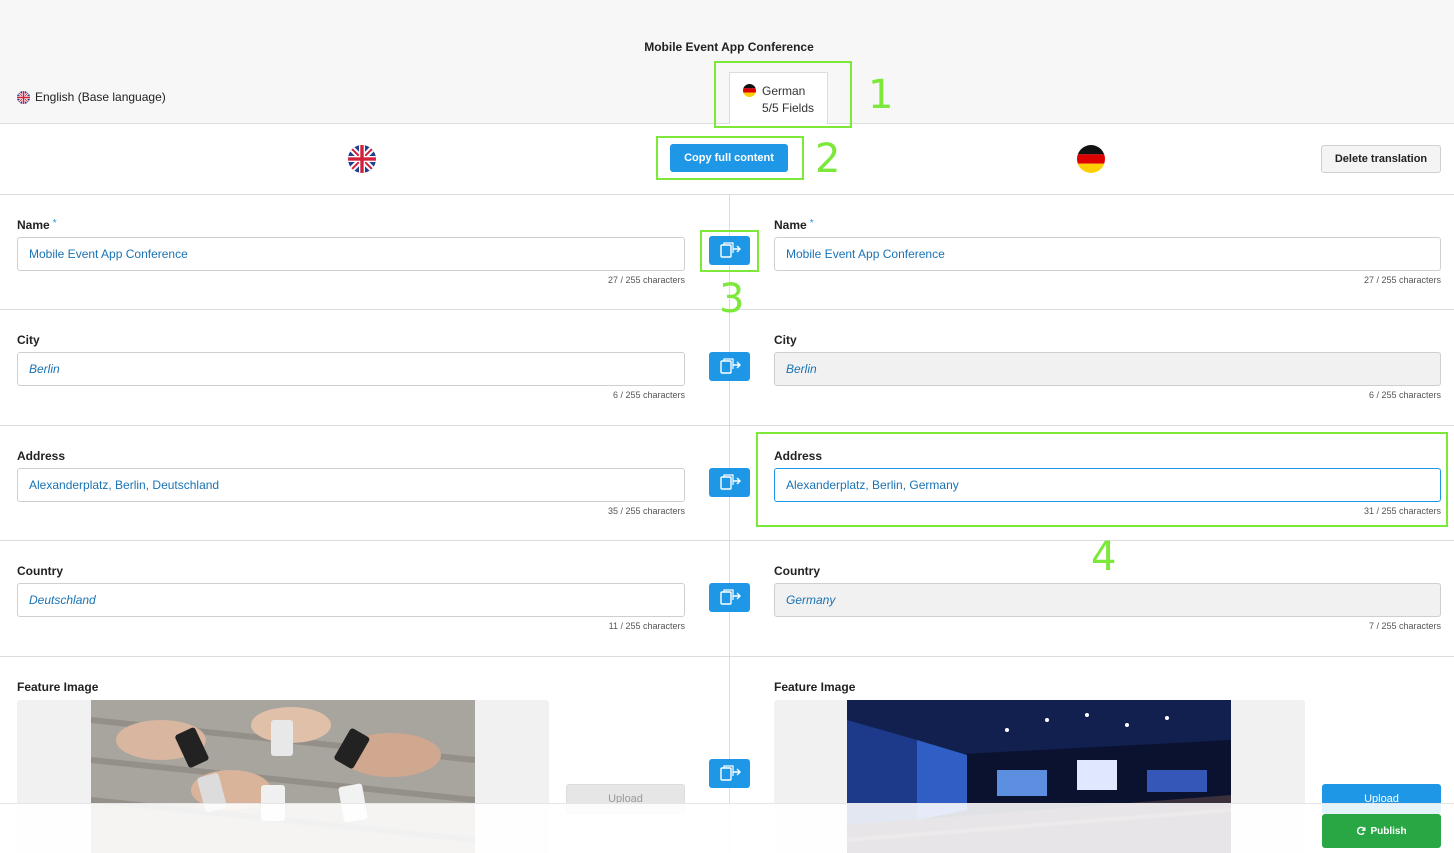 The height and width of the screenshot is (853, 1454). I want to click on target-name-input: Mobile Event App Conference, so click(1107, 254).